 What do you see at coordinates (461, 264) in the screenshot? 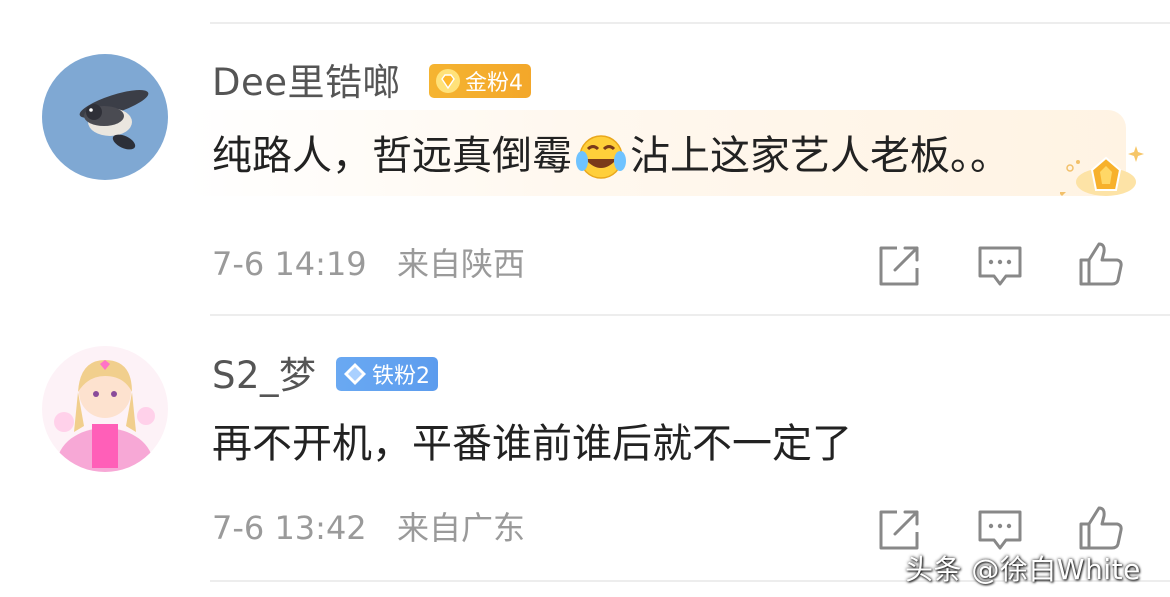
I see `comment-location: 来自陕西` at bounding box center [461, 264].